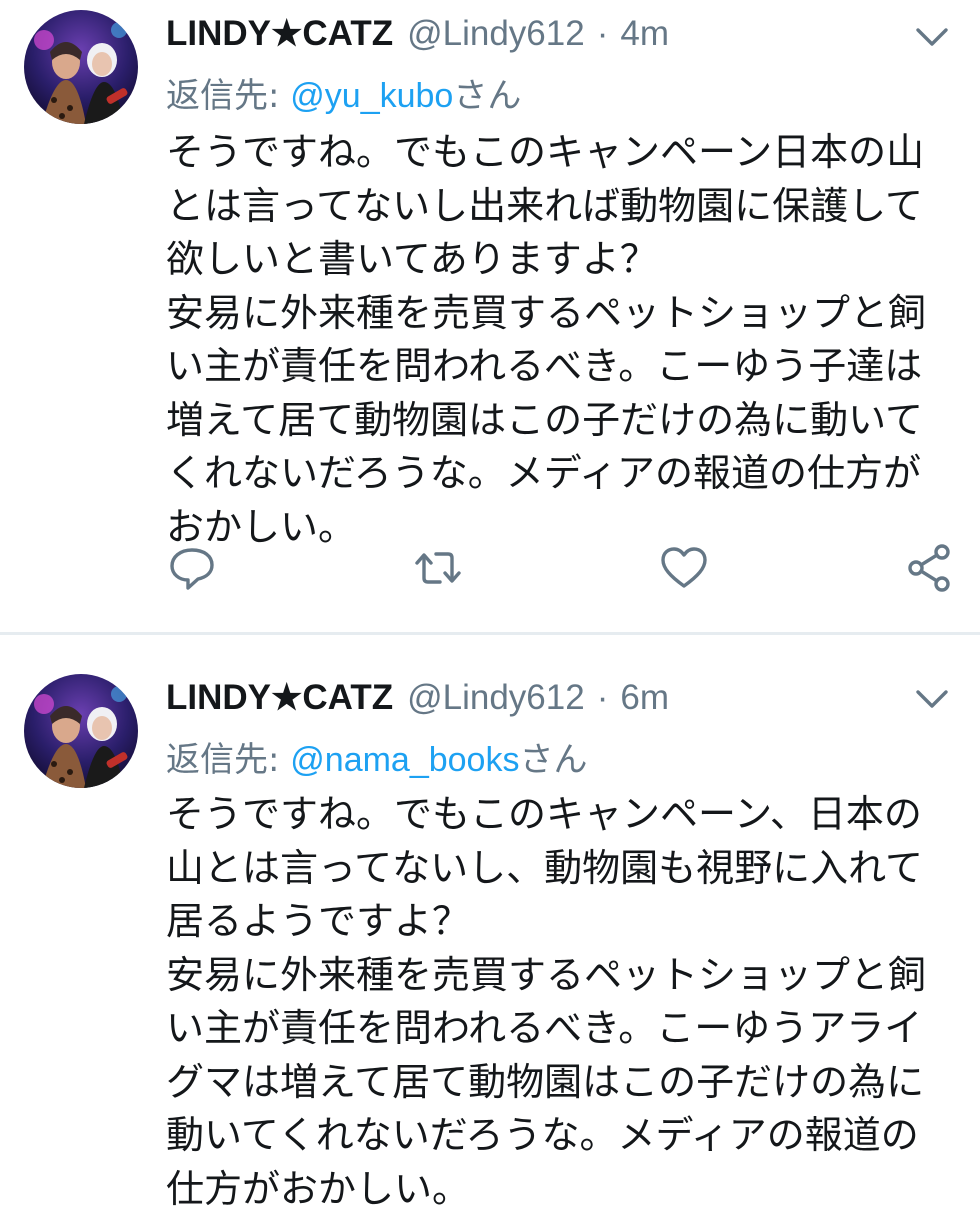 This screenshot has height=1216, width=980. What do you see at coordinates (556, 1083) in the screenshot?
I see `tweet-text-line: グマは増えて居て動物園はこの子だけの為に` at bounding box center [556, 1083].